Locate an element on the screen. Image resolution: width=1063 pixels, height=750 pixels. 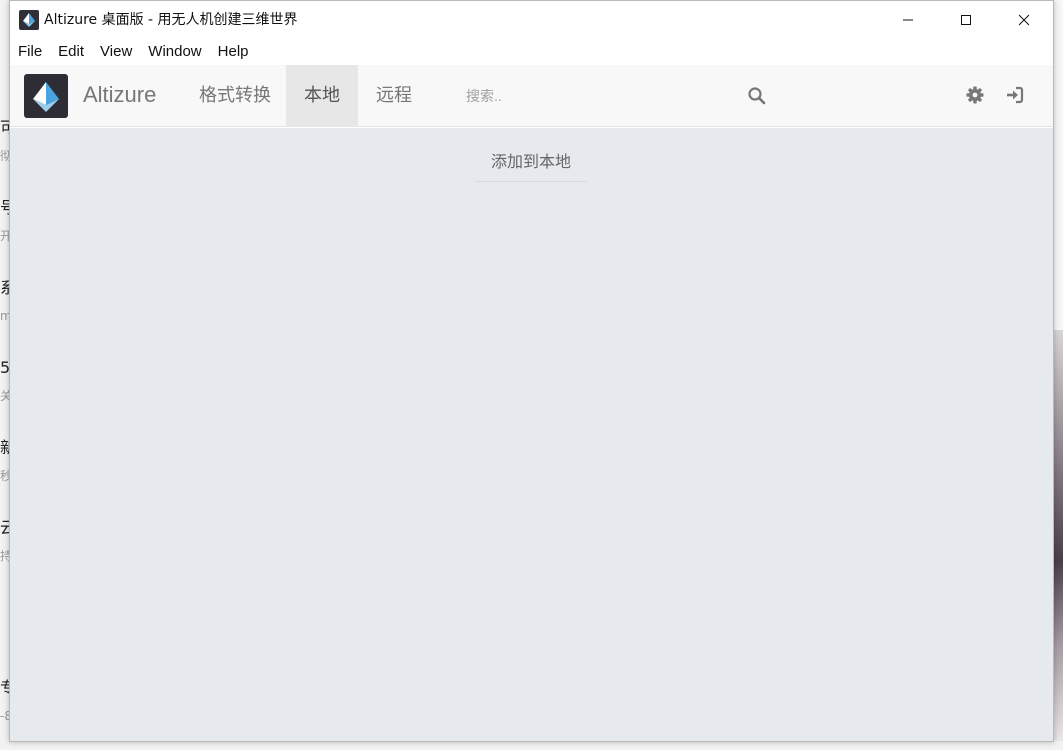
background-bottom-edge is located at coordinates (531, 745).